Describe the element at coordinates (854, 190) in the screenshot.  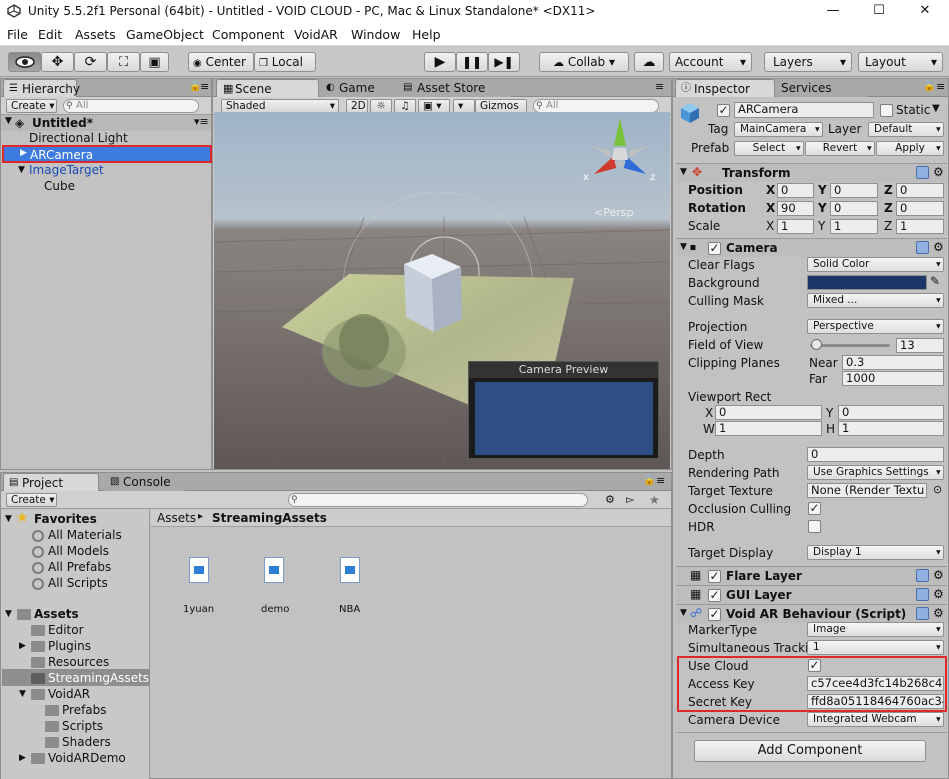
I see `position-y-field: 0` at that location.